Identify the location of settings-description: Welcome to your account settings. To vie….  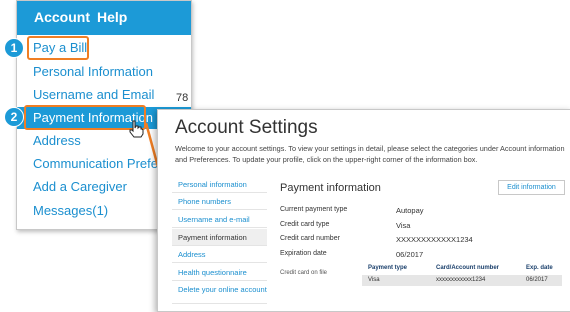
(370, 154).